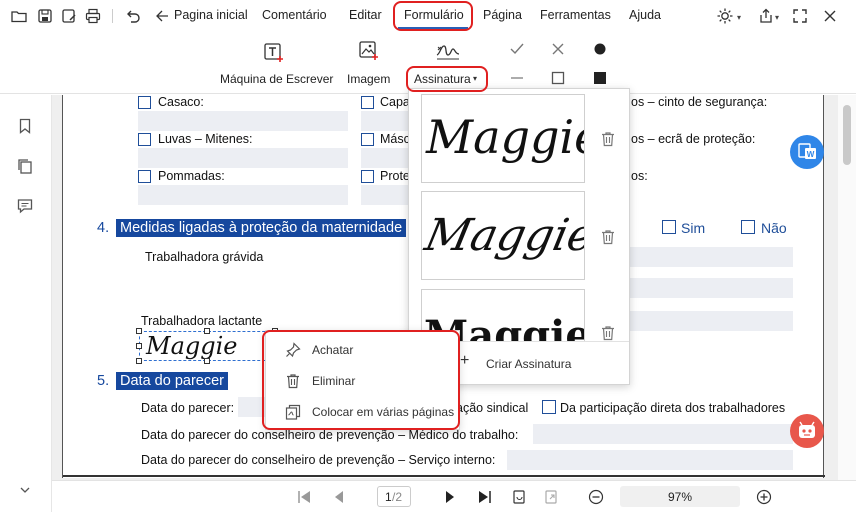 This screenshot has height=512, width=856. Describe the element at coordinates (103, 381) in the screenshot. I see `section5-number: 5.` at that location.